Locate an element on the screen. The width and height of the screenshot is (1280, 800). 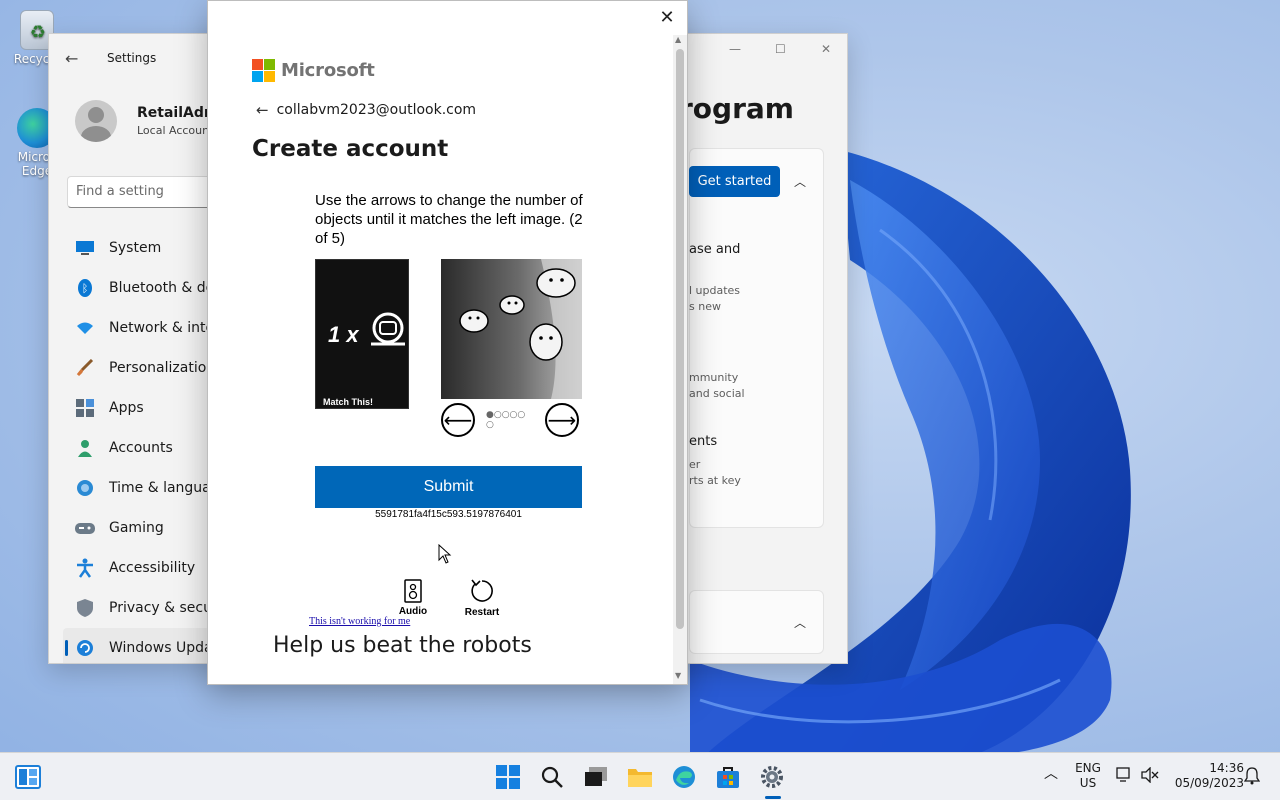
nav-label: Gaming is located at coordinates (136, 528).